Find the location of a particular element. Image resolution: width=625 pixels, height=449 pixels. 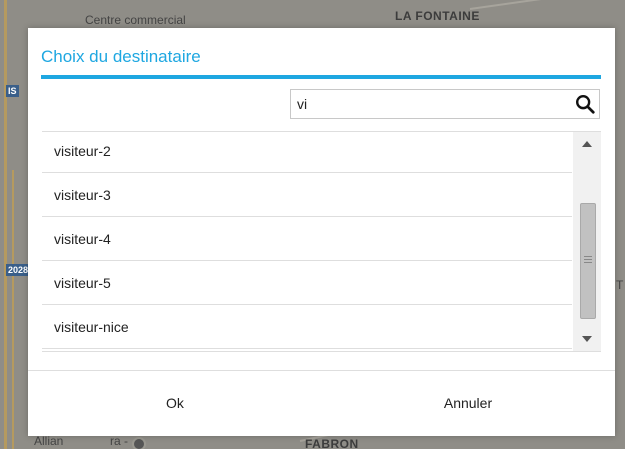

footer-divider is located at coordinates (321, 370).